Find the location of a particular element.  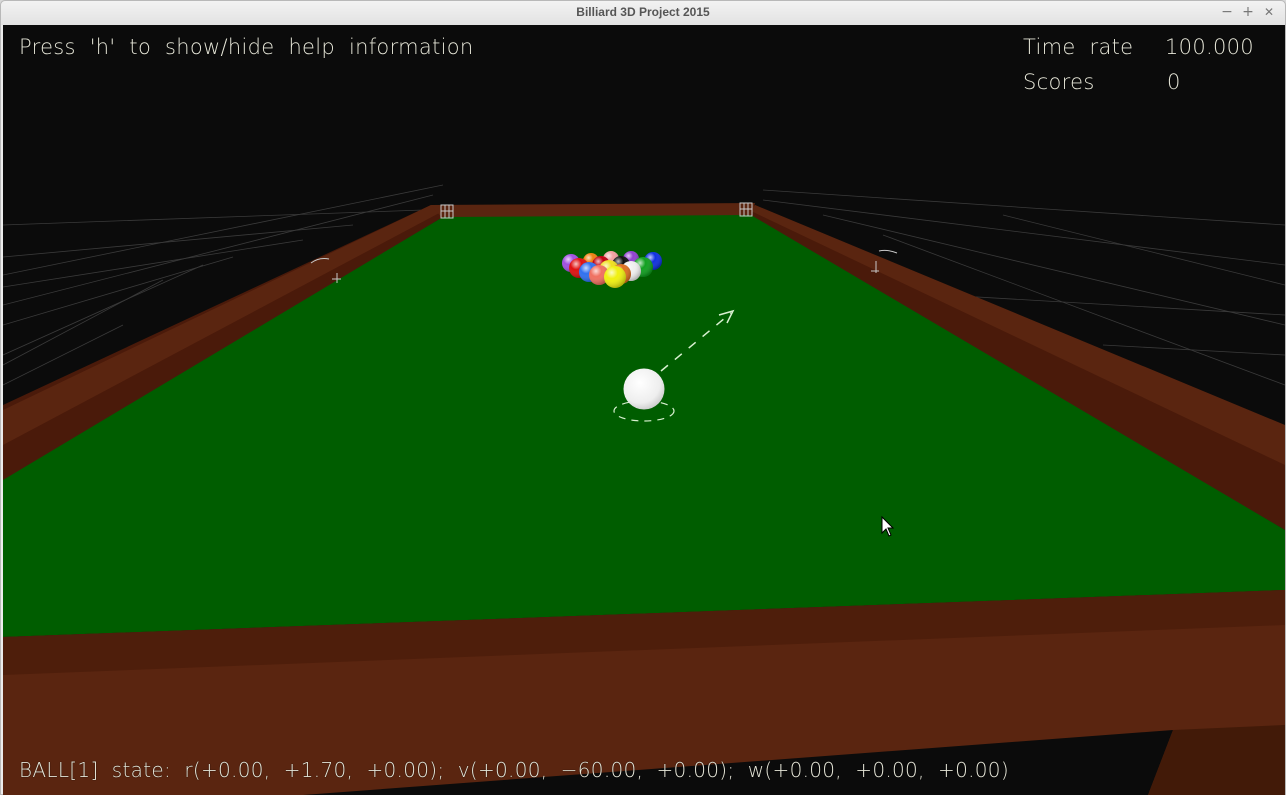

time-rate-label: Time rate is located at coordinates (1078, 47).